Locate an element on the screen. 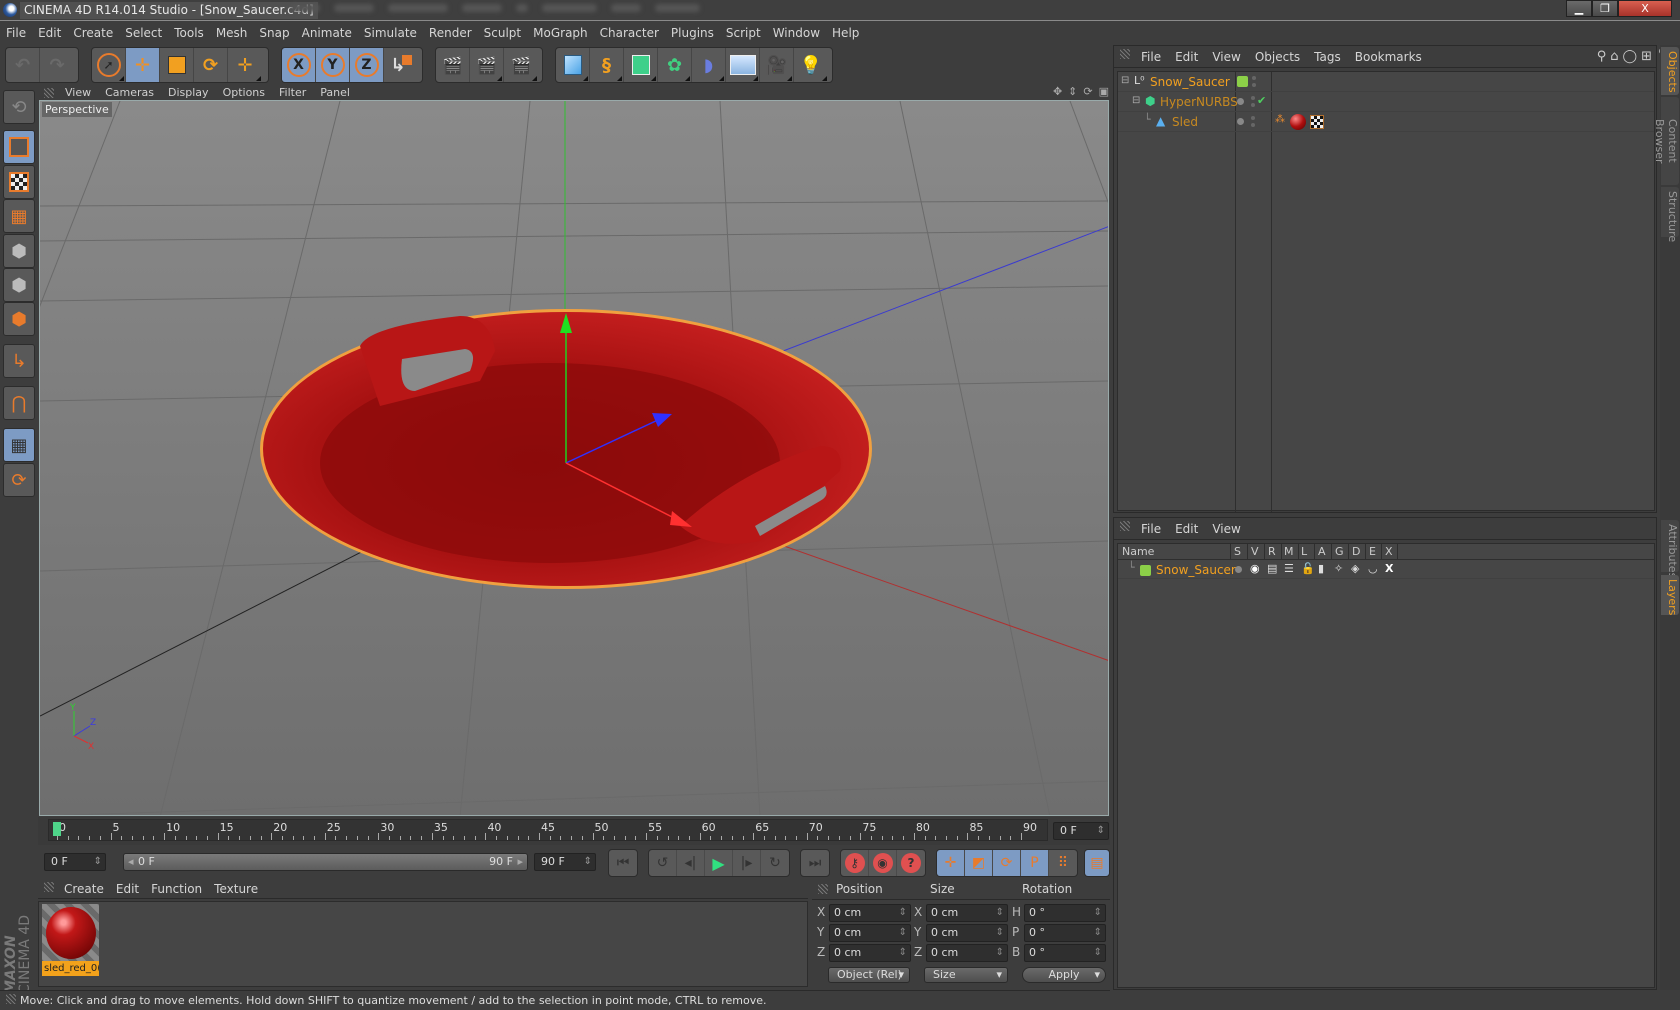 This screenshot has height=1010, width=1680. viewport-menu-display: Display is located at coordinates (188, 92).